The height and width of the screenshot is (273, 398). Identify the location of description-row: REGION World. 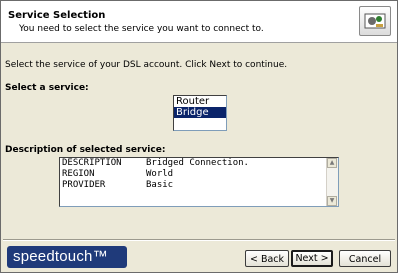
(155, 174).